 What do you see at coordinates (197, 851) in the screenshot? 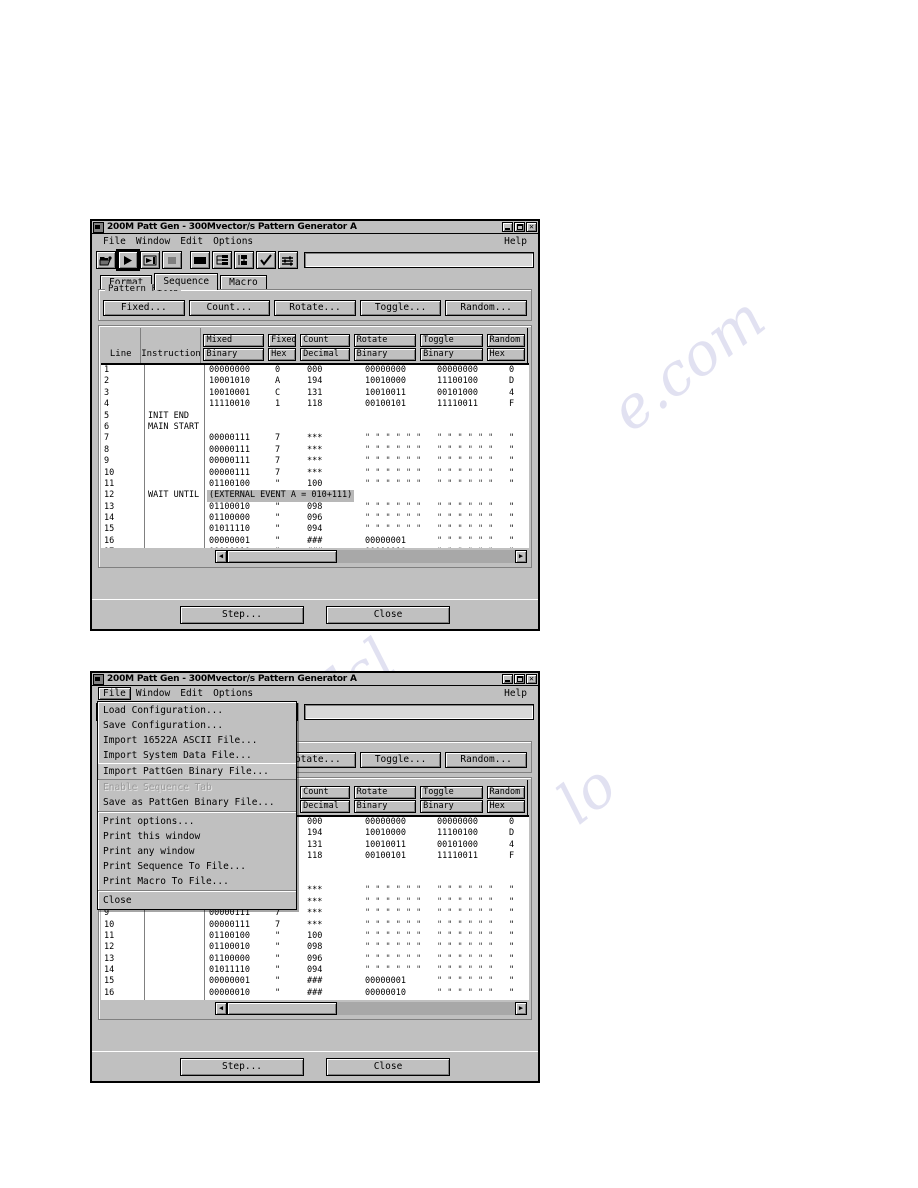
I see `menu-item-print-any-window: Print any window` at bounding box center [197, 851].